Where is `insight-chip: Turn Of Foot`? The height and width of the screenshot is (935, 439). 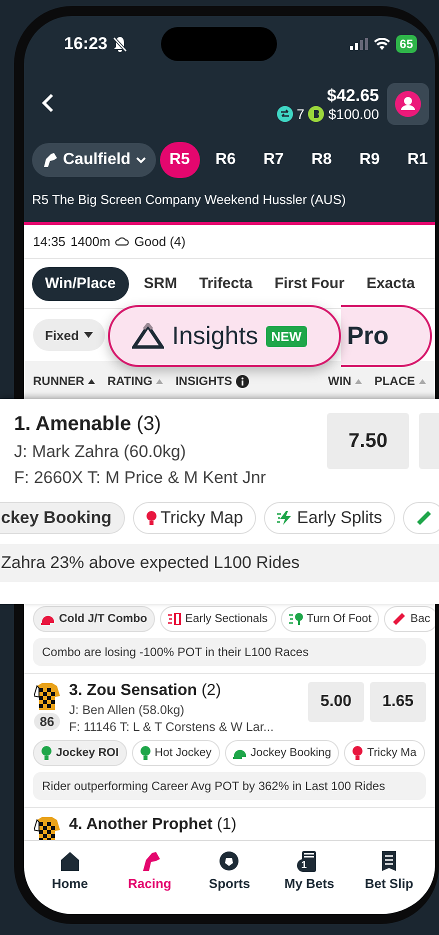 insight-chip: Turn Of Foot is located at coordinates (330, 619).